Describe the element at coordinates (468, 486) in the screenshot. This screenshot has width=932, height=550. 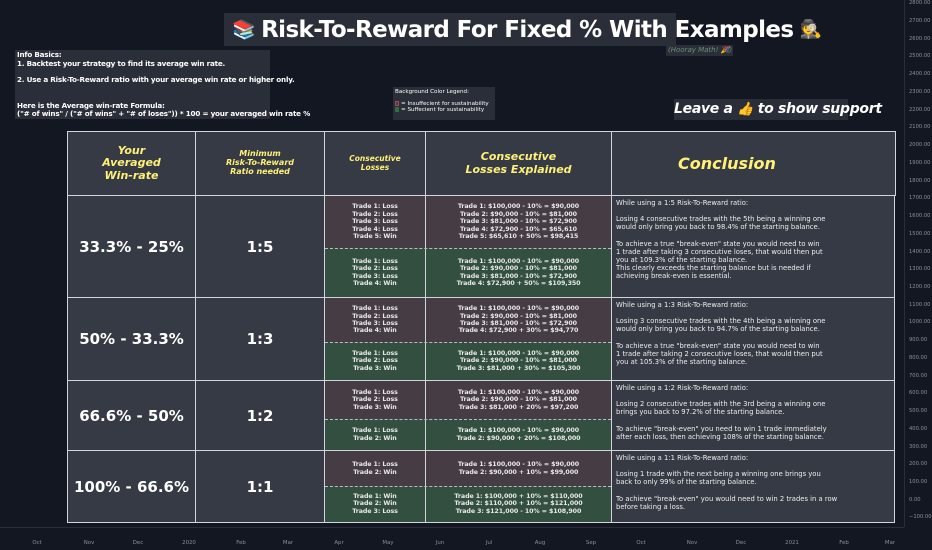
I see `row-separator` at that location.